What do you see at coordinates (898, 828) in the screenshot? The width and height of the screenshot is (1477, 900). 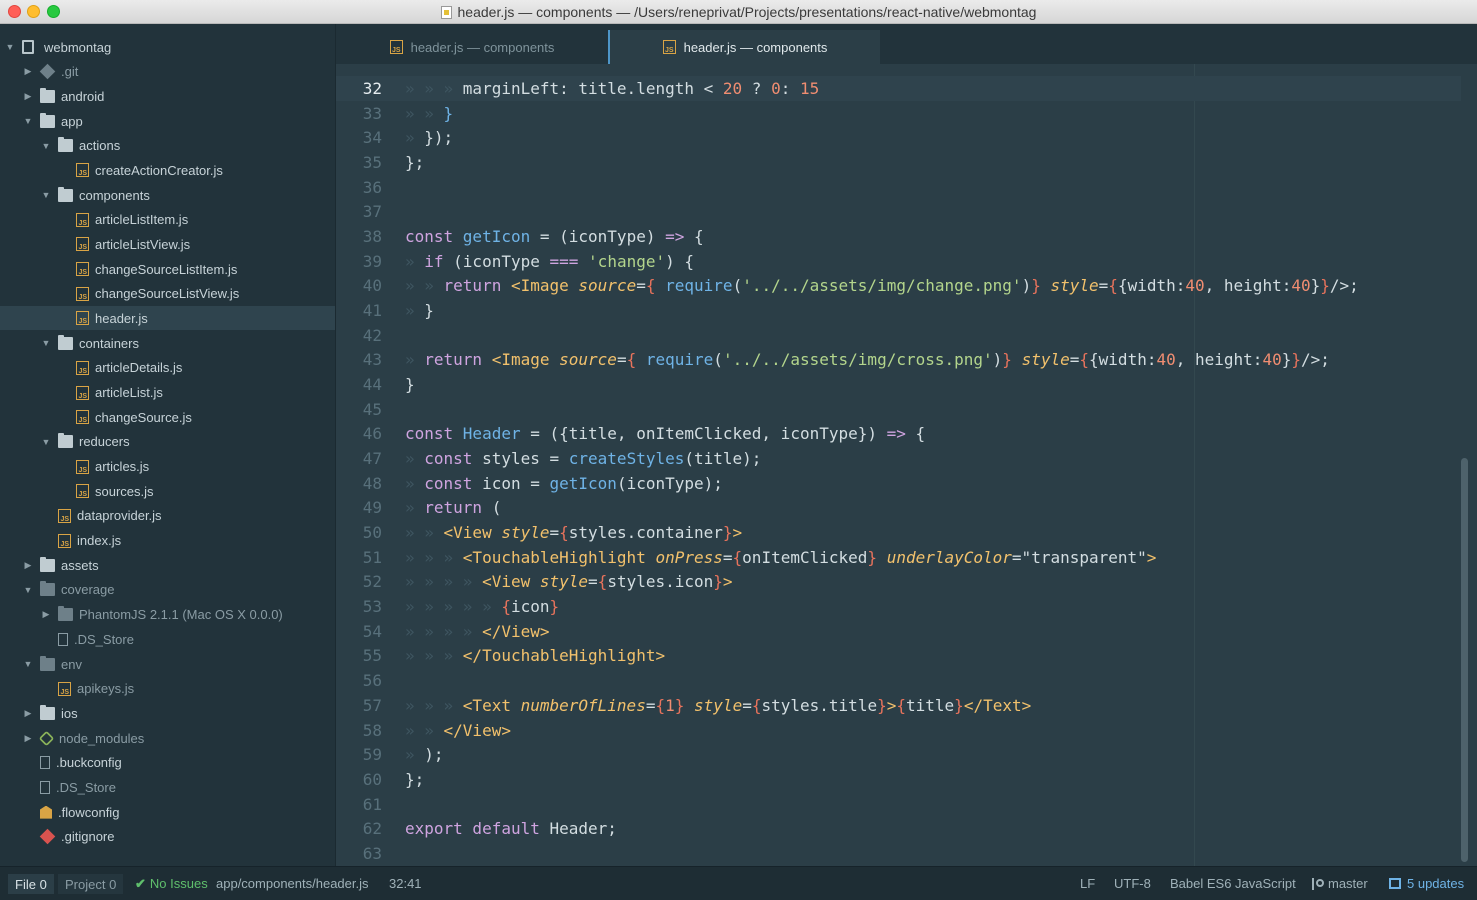 I see `code-line: 62 export default Header;` at bounding box center [898, 828].